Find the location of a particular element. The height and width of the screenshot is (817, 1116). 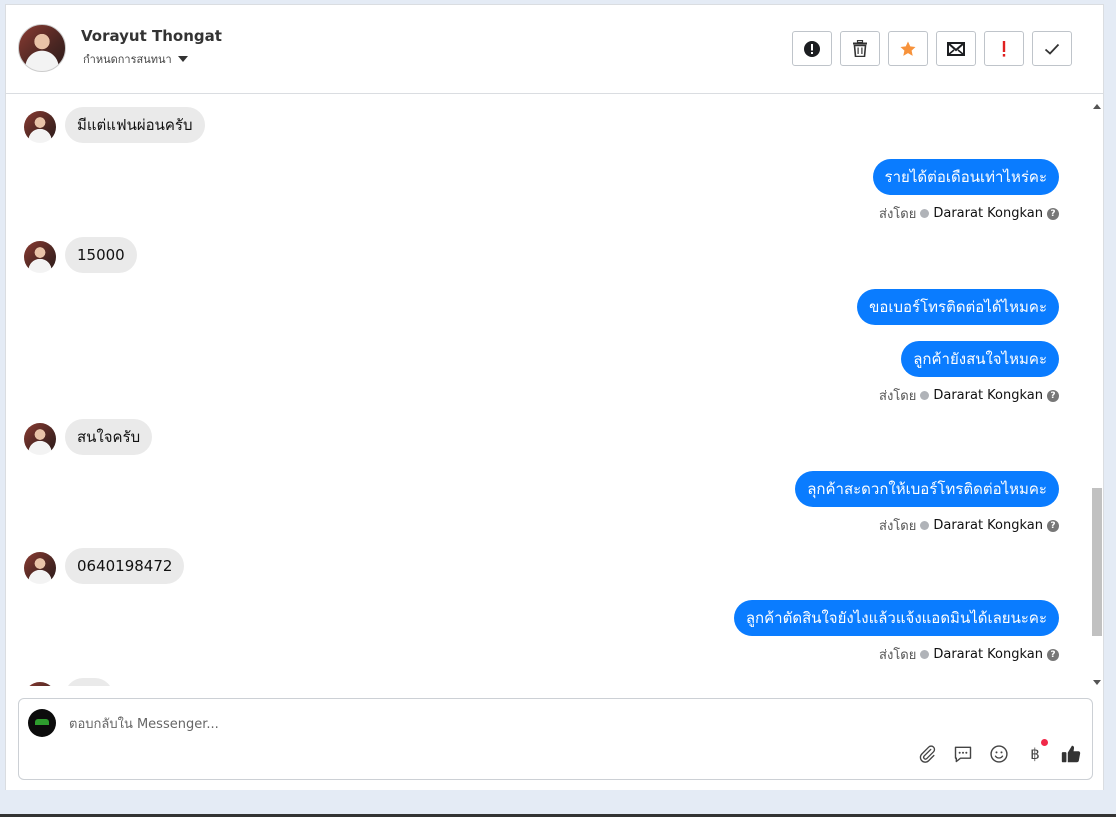

reply-input is located at coordinates (469, 724).